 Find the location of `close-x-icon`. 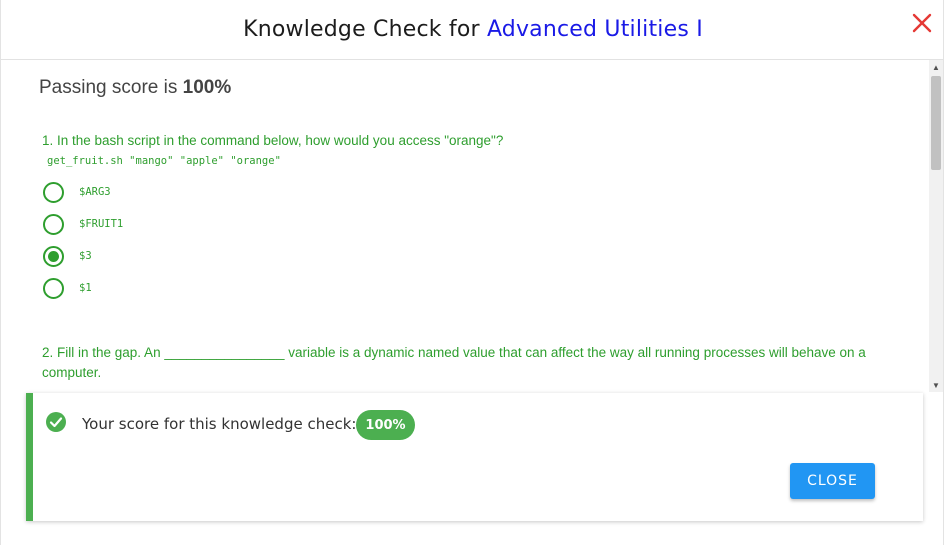

close-x-icon is located at coordinates (922, 23).